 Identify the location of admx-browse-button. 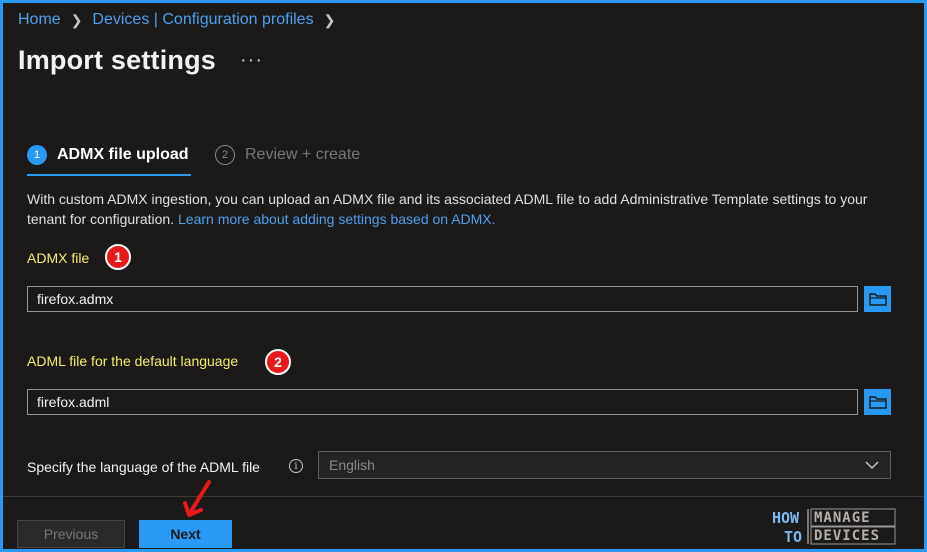
(877, 299).